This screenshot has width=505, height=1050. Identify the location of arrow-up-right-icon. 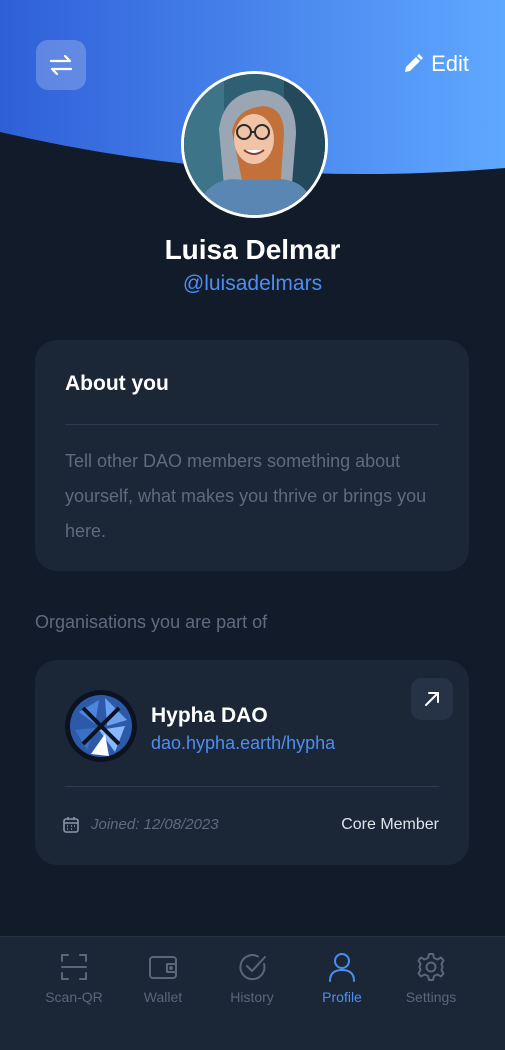
(432, 699).